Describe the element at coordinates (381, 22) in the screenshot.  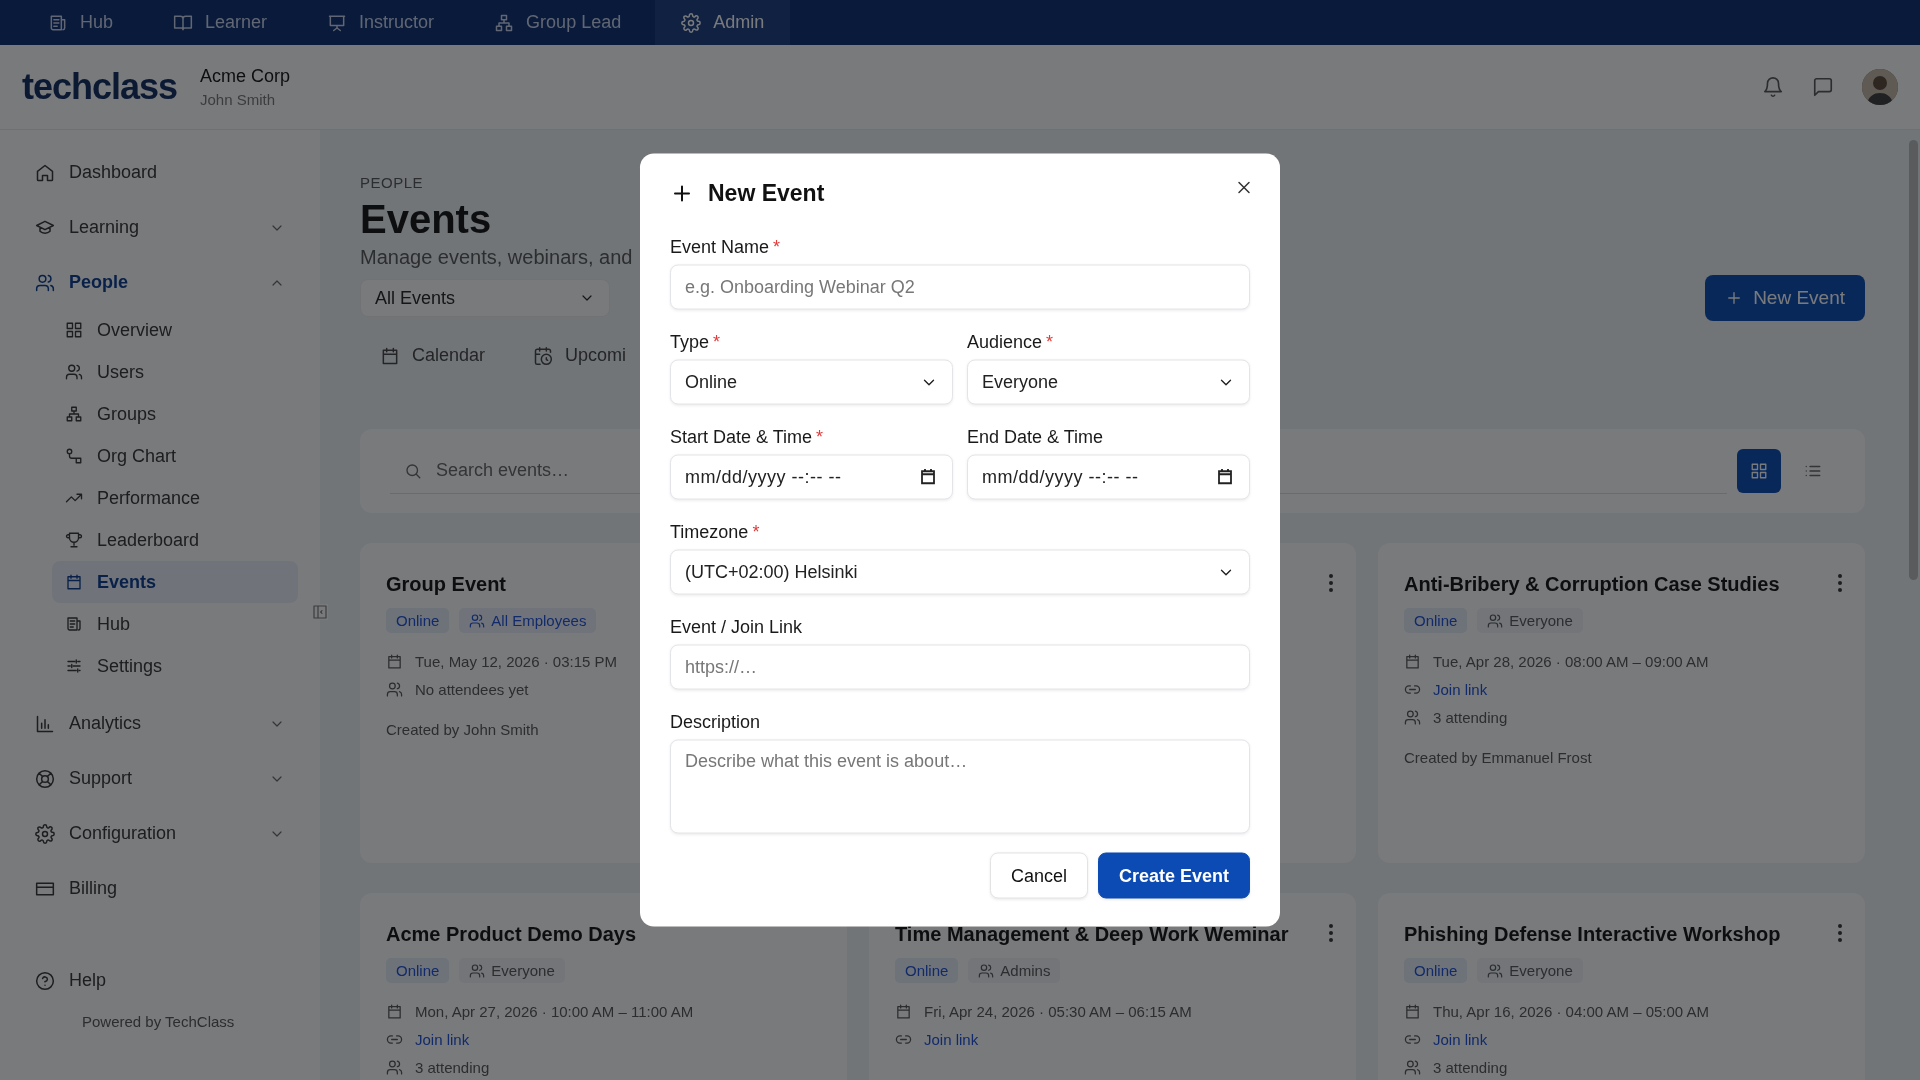
I see `nav-tab: Instructor` at that location.